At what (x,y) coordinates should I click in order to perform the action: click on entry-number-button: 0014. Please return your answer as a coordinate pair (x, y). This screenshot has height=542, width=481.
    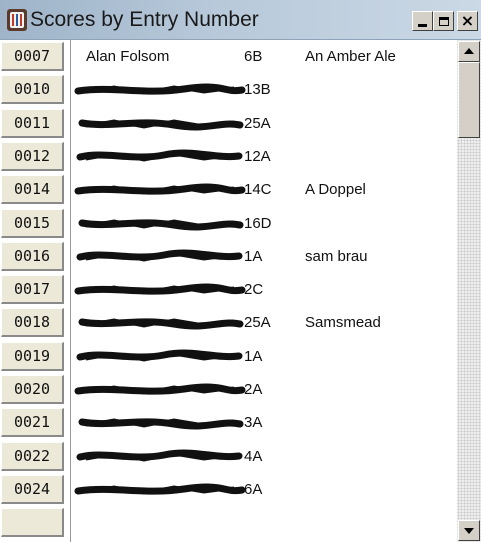
    Looking at the image, I should click on (32, 190).